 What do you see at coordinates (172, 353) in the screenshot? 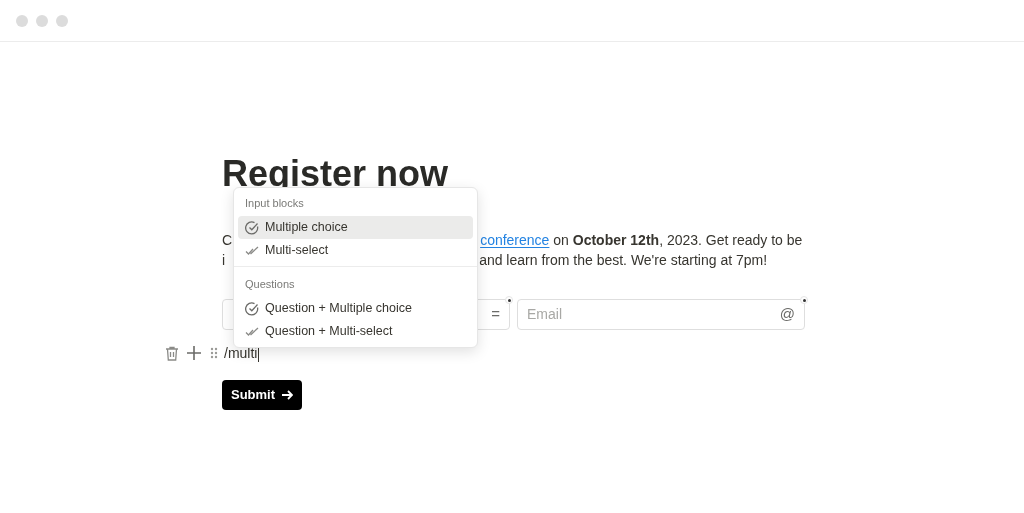
I see `trash-icon` at bounding box center [172, 353].